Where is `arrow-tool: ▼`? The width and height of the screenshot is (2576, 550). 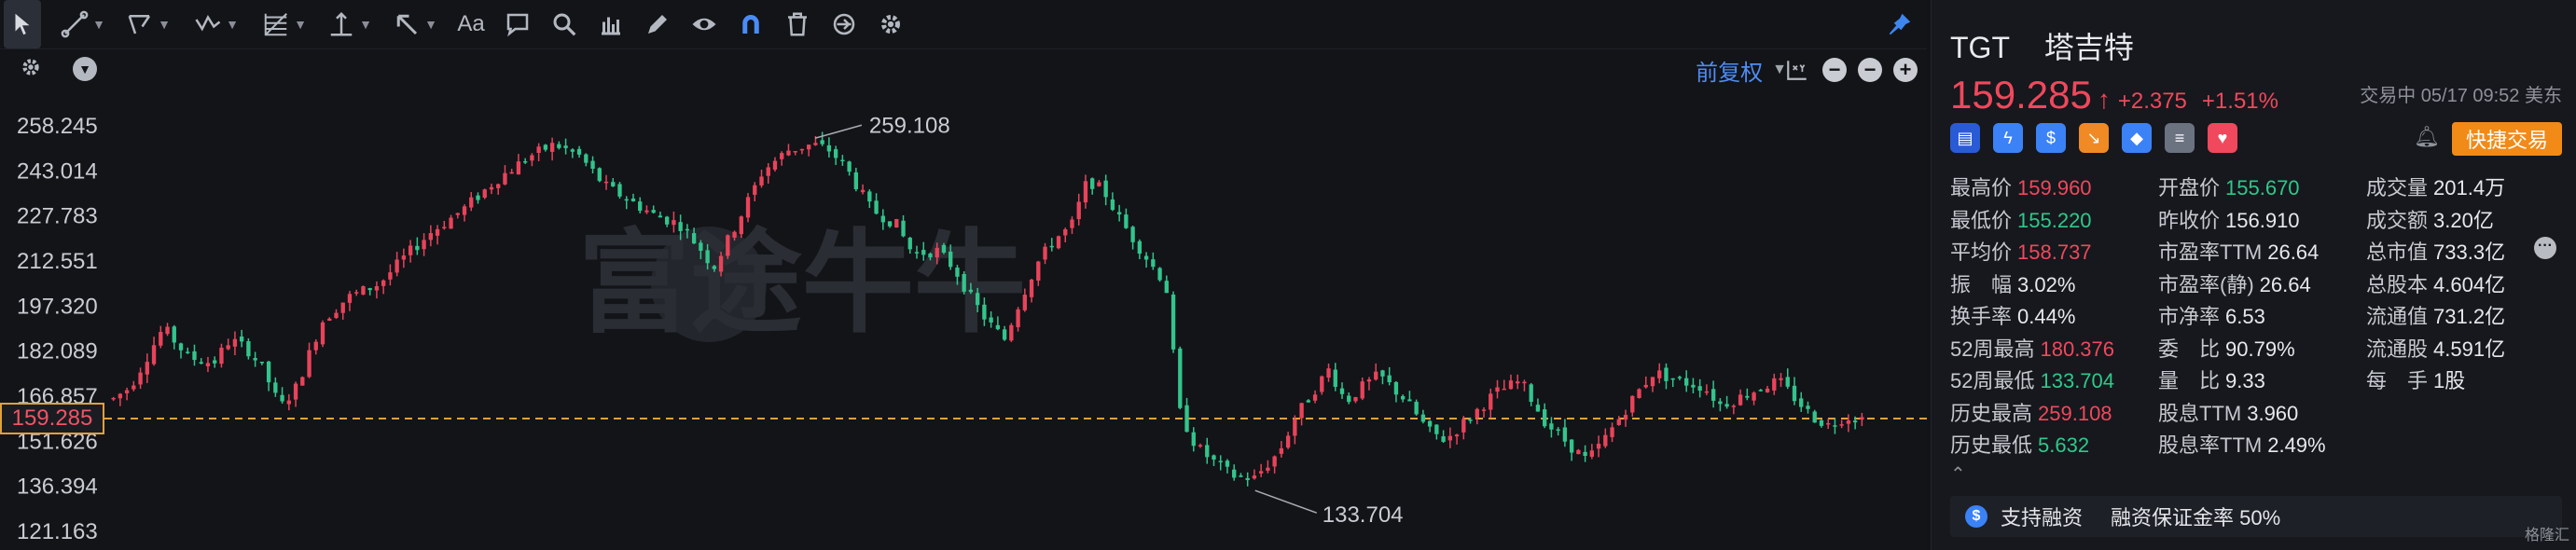
arrow-tool: ▼ is located at coordinates (415, 24).